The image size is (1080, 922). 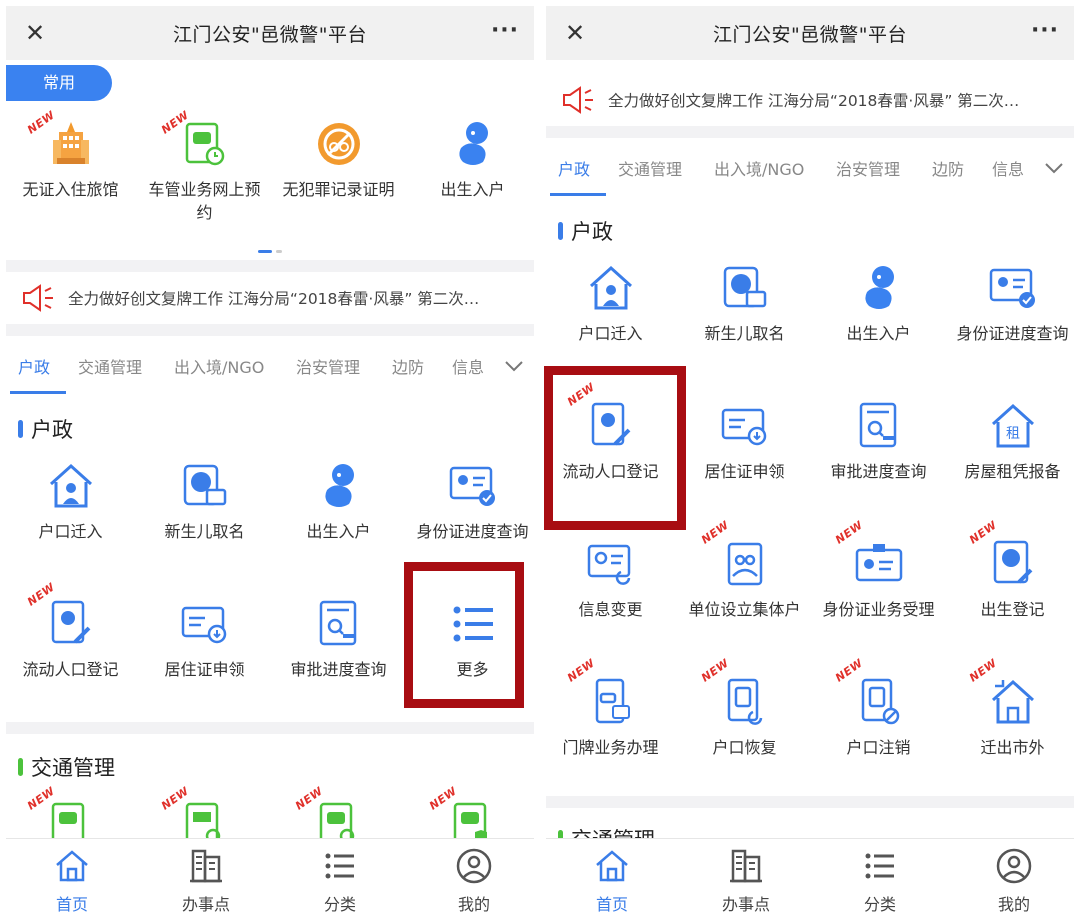 I want to click on svg-text: 租, so click(x=1013, y=434).